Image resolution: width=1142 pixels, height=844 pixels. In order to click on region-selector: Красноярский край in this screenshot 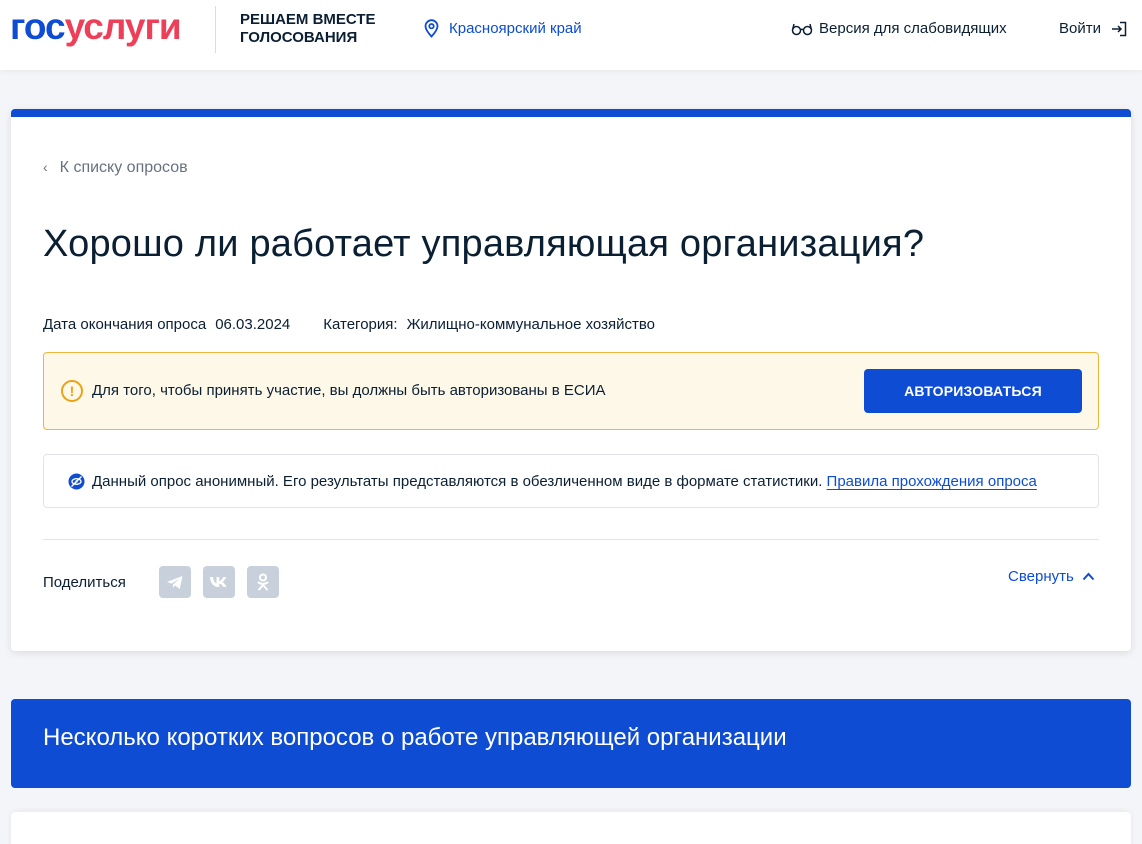, I will do `click(502, 28)`.